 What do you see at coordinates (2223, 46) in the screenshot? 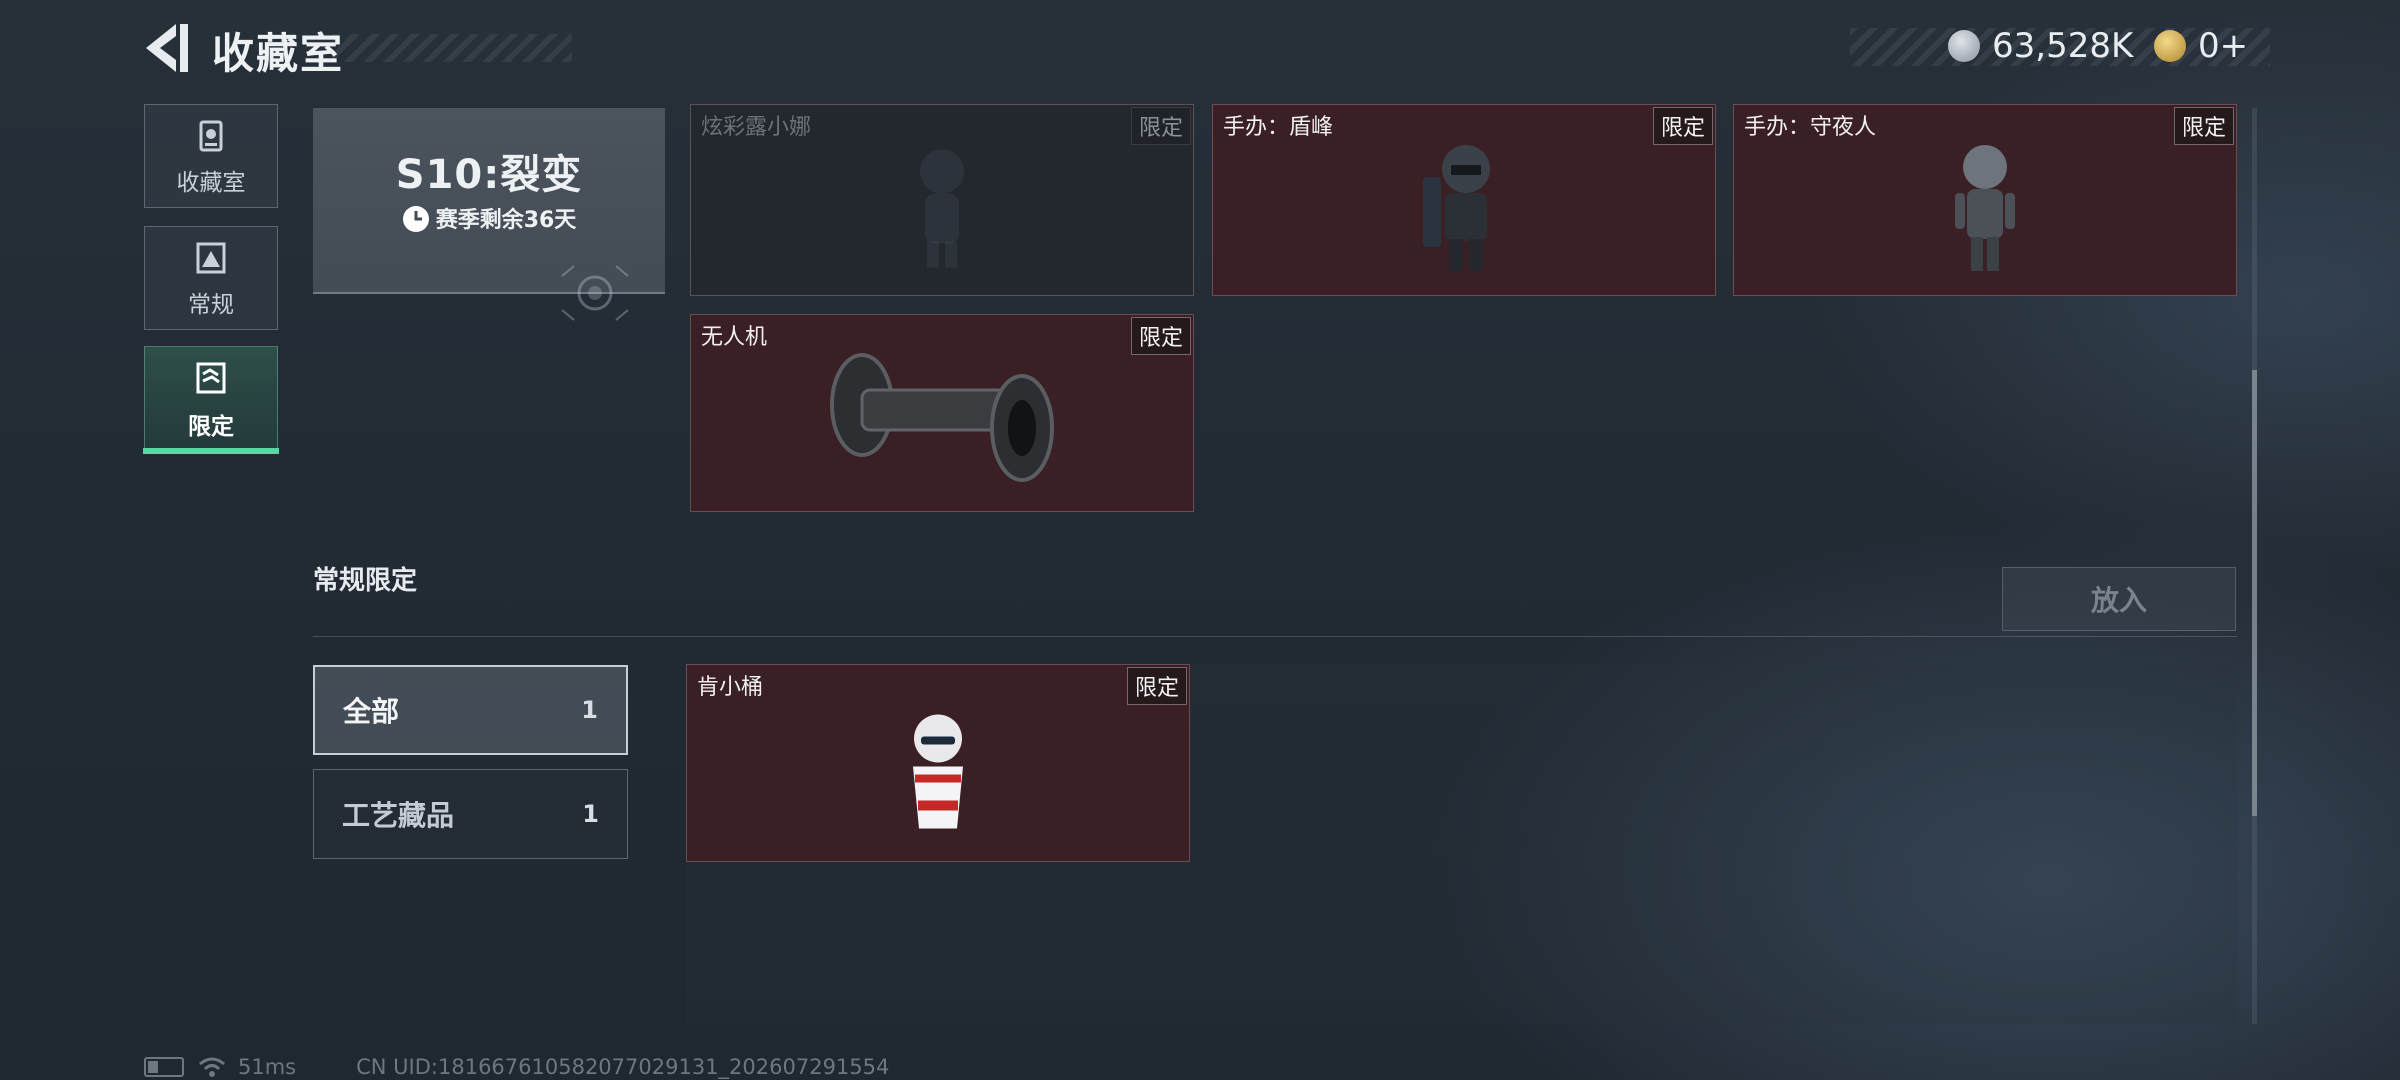
I see `currency-secondary-value: 0+` at bounding box center [2223, 46].